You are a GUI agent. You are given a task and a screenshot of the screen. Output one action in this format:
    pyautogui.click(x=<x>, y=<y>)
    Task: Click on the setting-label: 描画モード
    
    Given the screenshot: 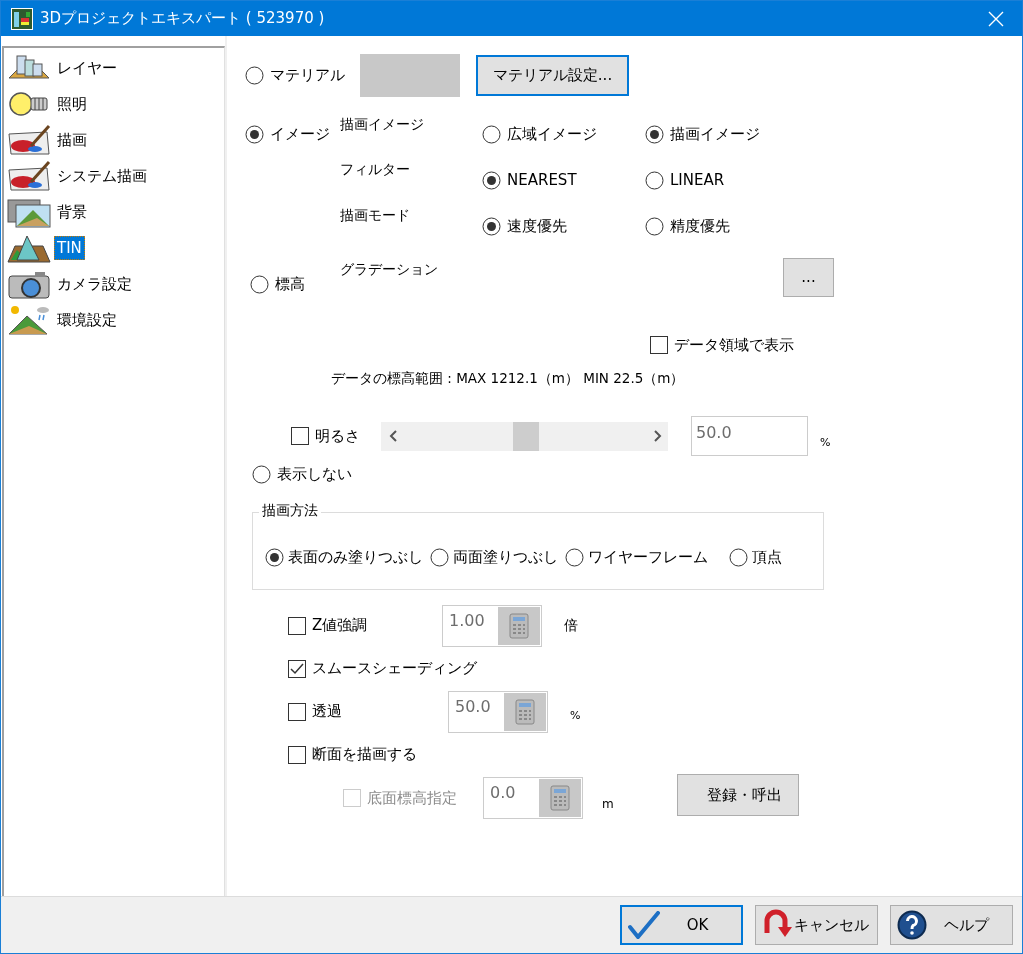 What is the action you would take?
    pyautogui.click(x=375, y=216)
    